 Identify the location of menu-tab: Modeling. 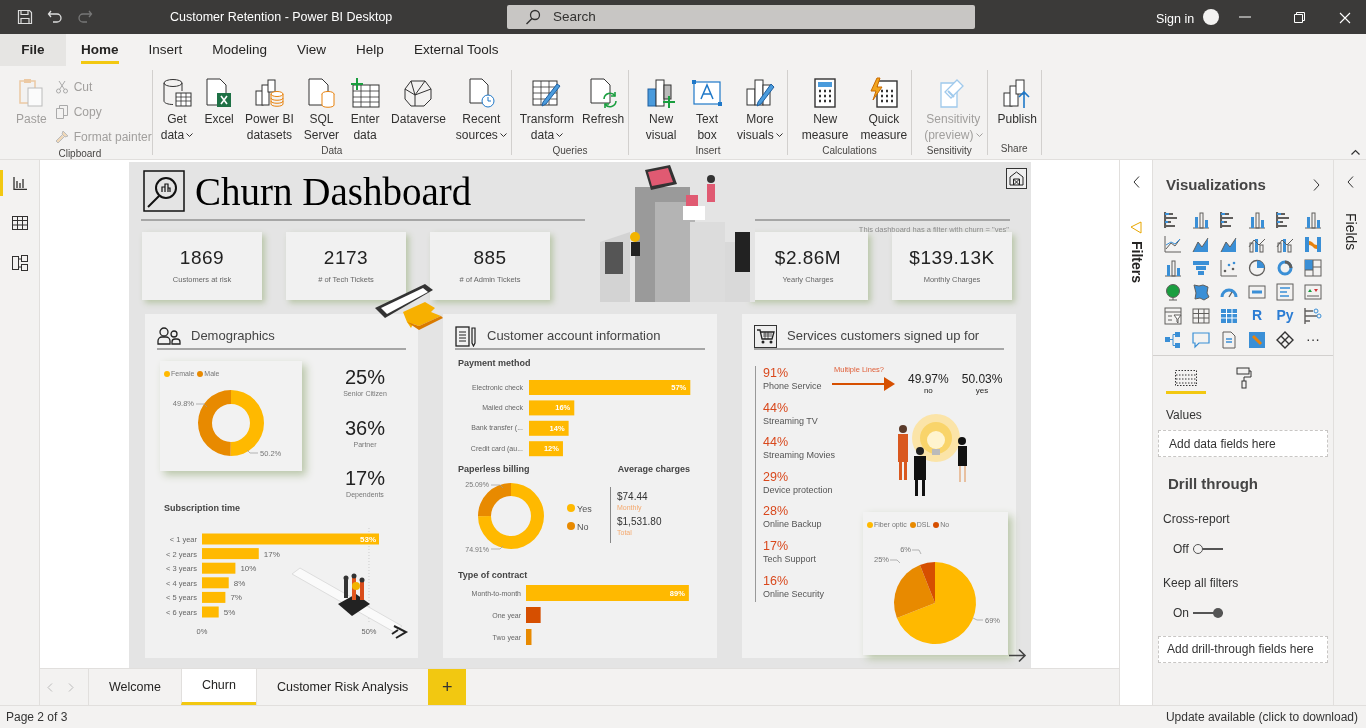
(240, 50).